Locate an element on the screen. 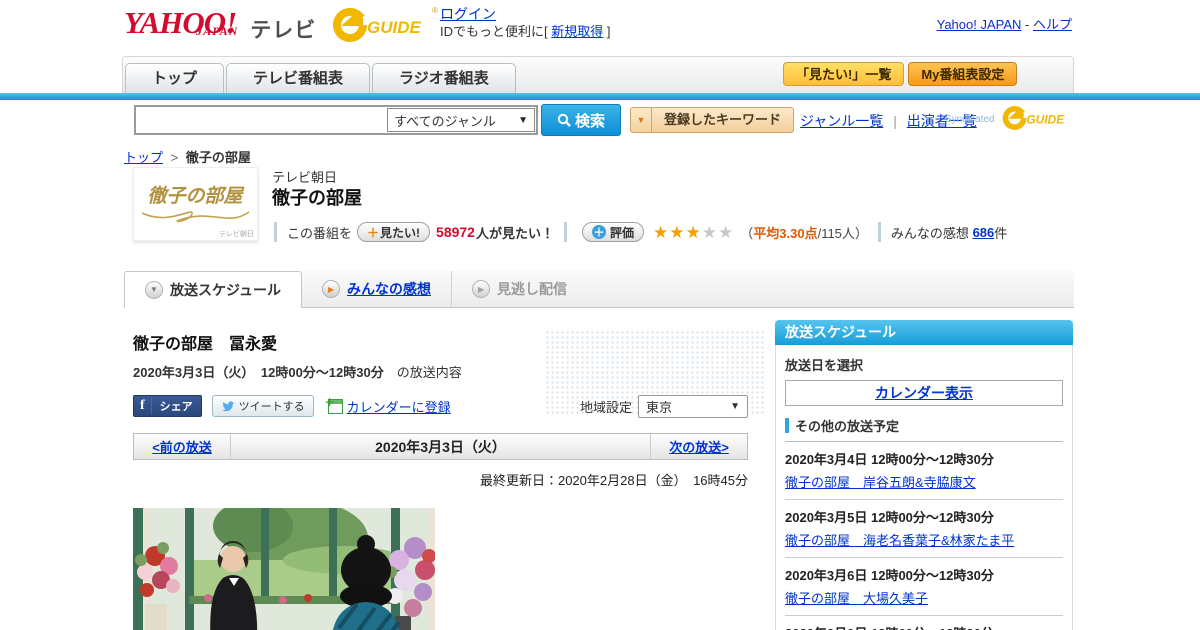 The width and height of the screenshot is (1200, 630). nav-tab-radio-guide: ラジオ番組表 is located at coordinates (444, 78).